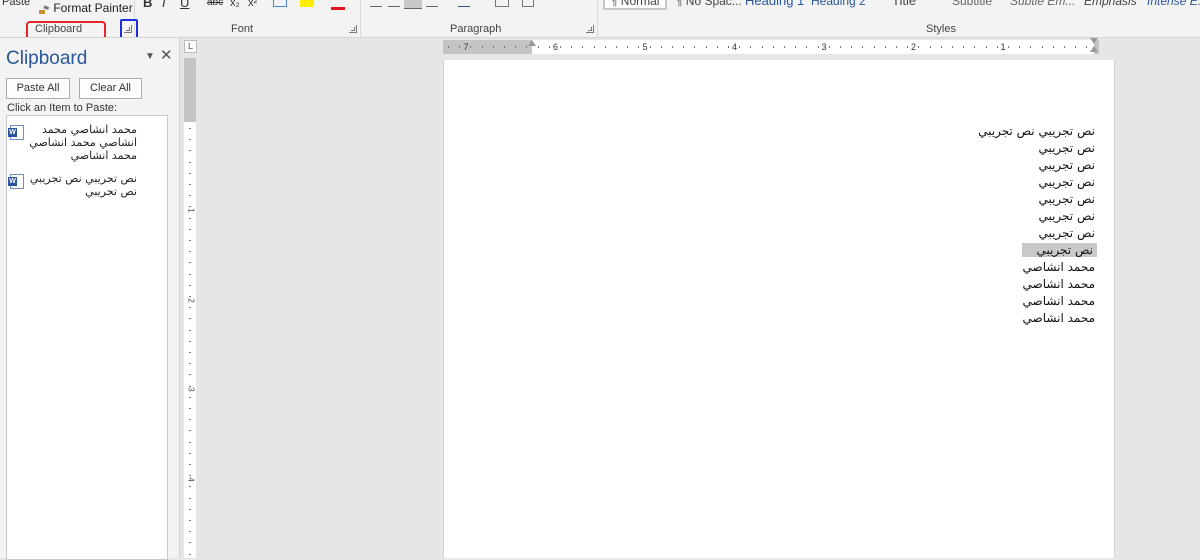  Describe the element at coordinates (897, 250) in the screenshot. I see `selected-text-line: نص تجريبي` at that location.